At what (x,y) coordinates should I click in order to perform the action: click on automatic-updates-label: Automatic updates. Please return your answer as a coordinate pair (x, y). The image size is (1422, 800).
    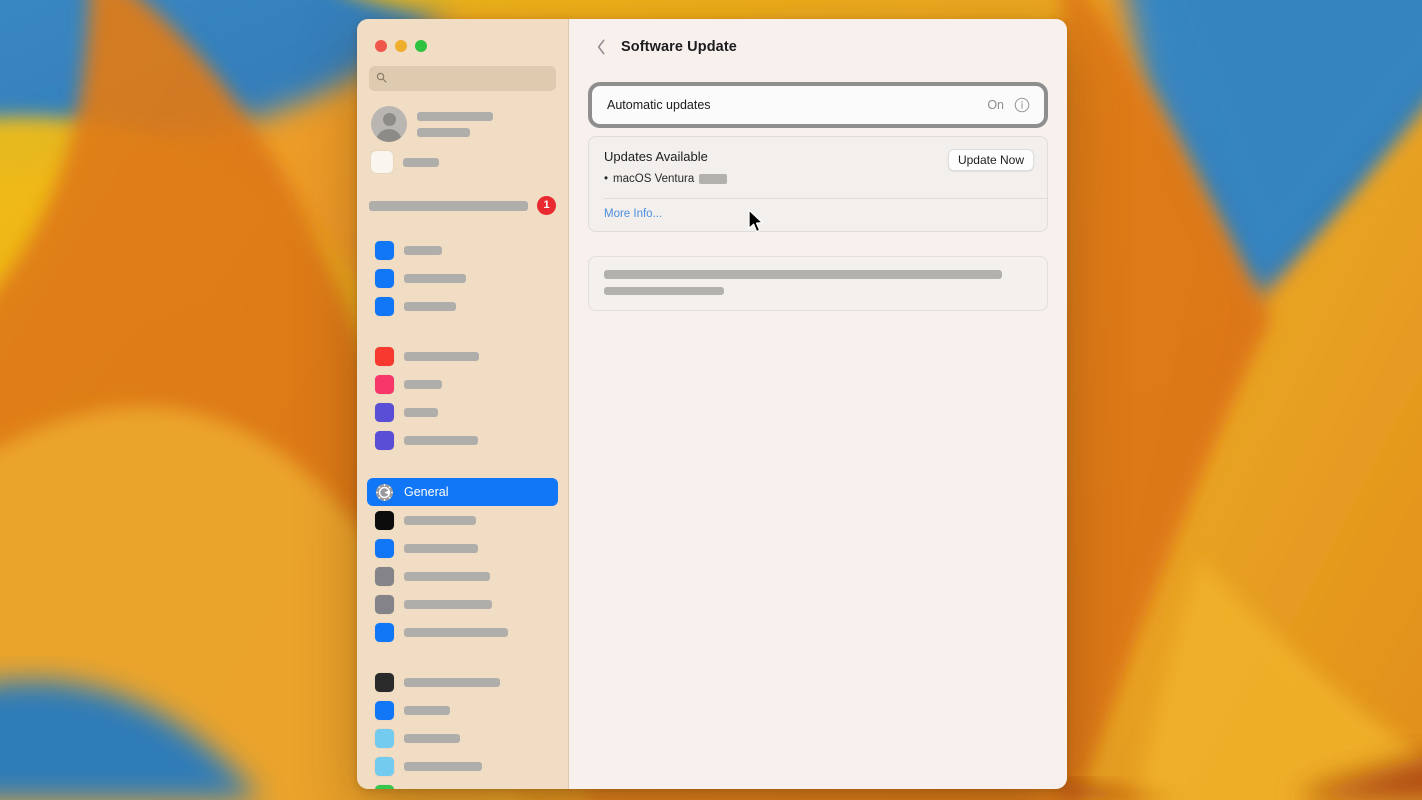
    Looking at the image, I should click on (659, 105).